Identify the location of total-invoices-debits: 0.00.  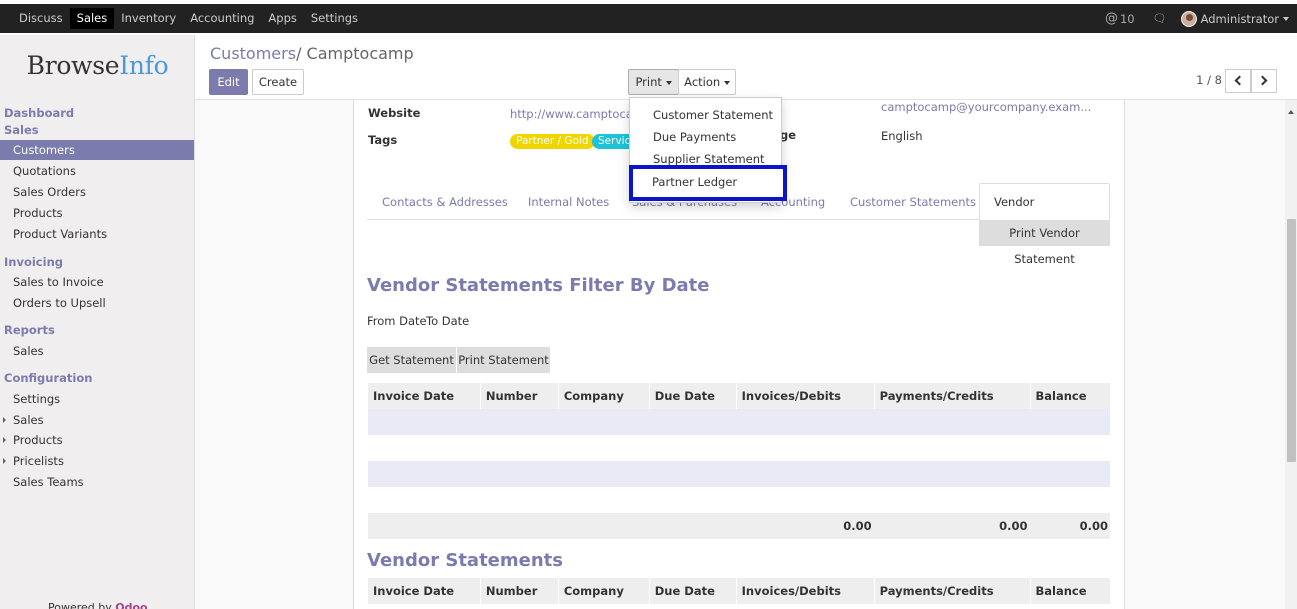
(805, 526).